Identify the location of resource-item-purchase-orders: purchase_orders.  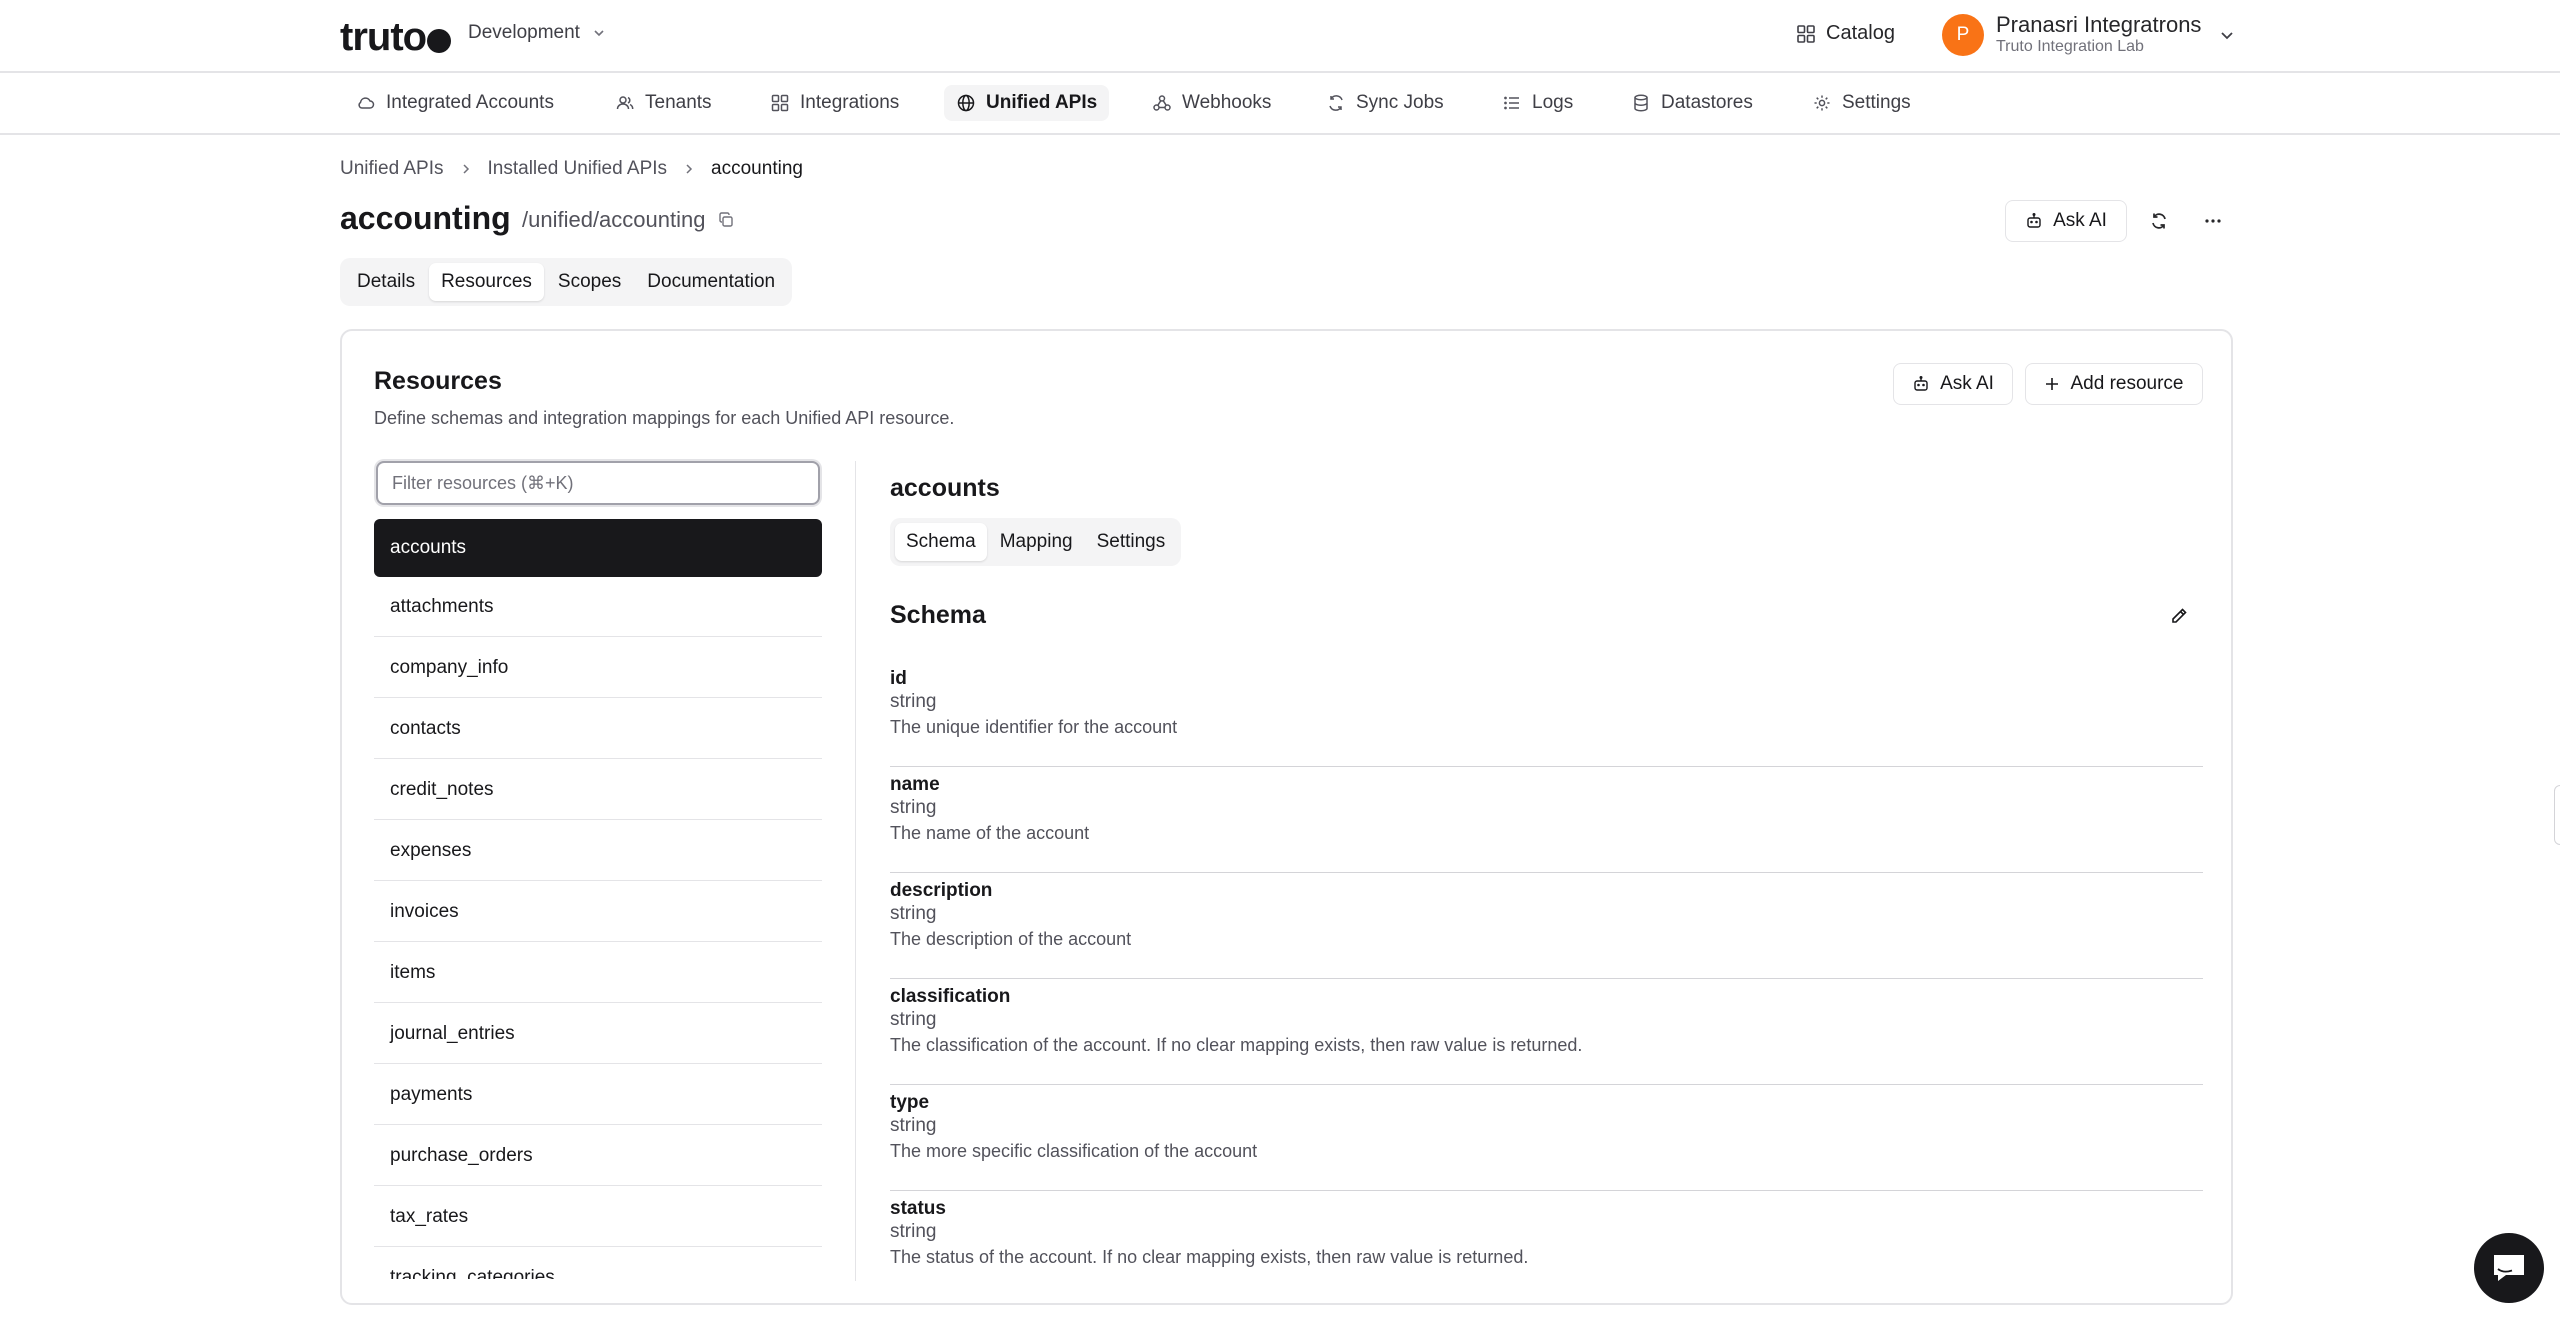
(598, 1156).